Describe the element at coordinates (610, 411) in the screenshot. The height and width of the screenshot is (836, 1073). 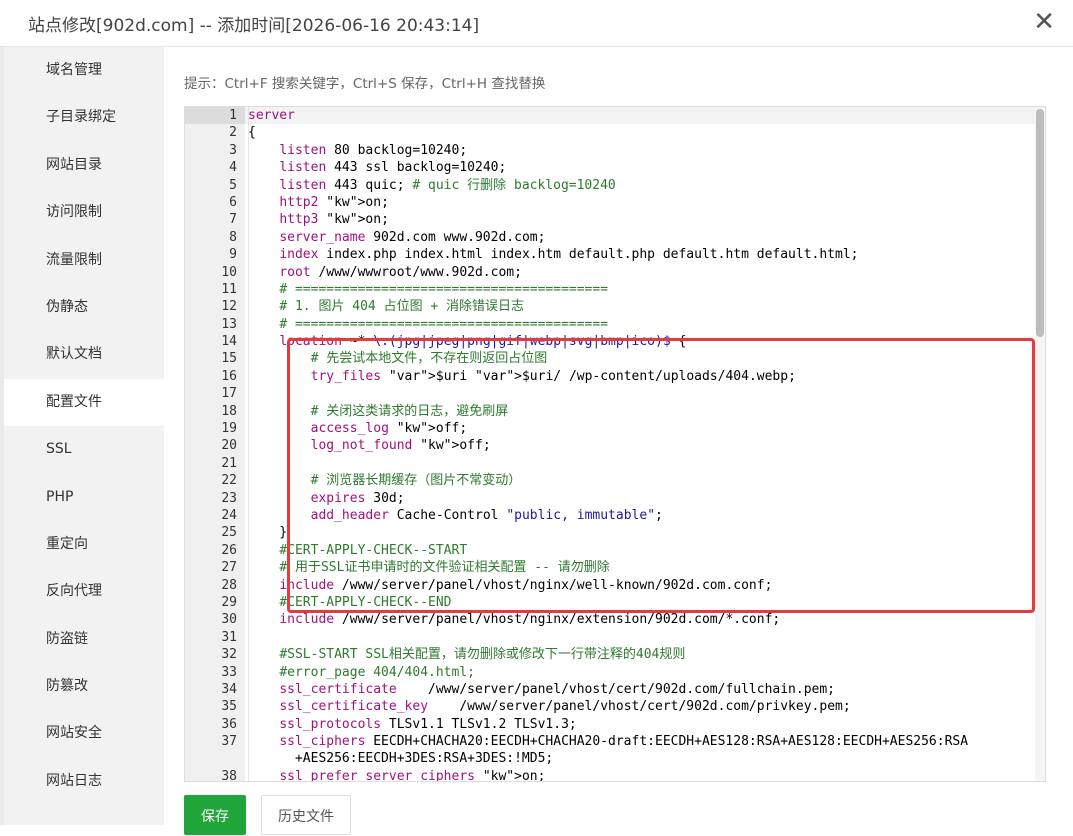
I see `code-line: 18 # 关闭这类请求的日志，避免刷屏` at that location.